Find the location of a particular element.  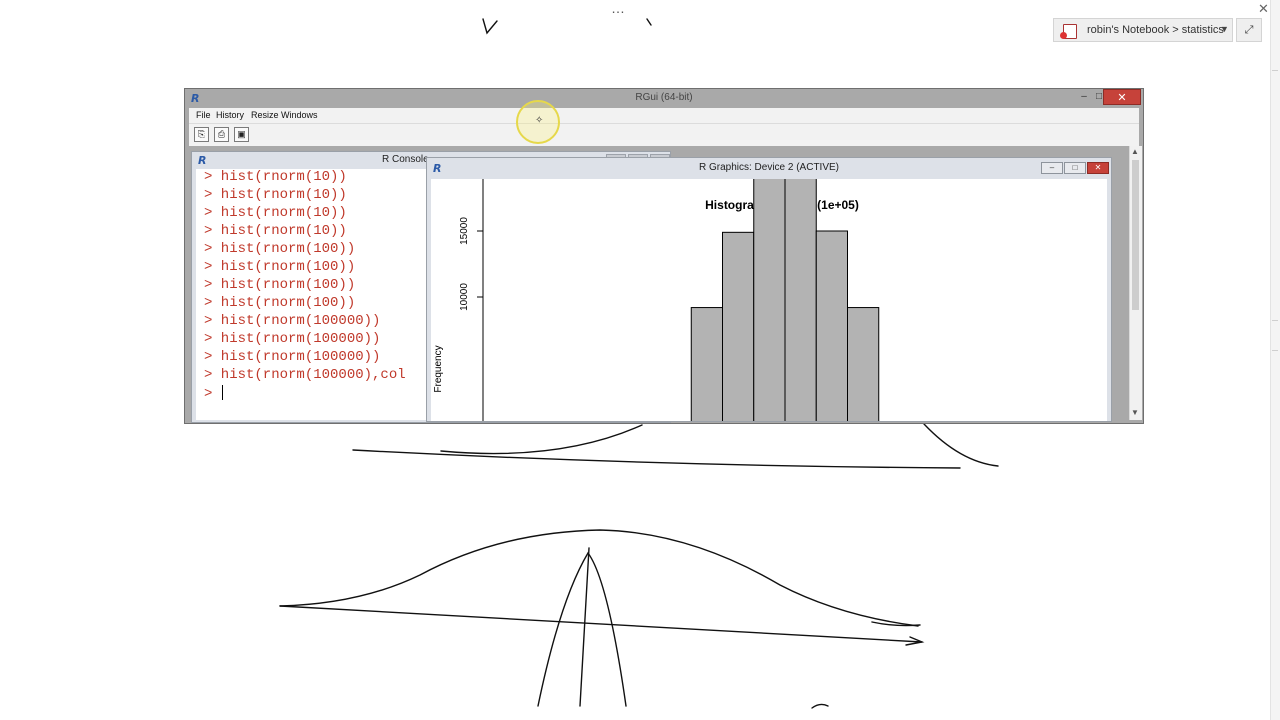

y-tick-label: 15000 is located at coordinates (464, 231).